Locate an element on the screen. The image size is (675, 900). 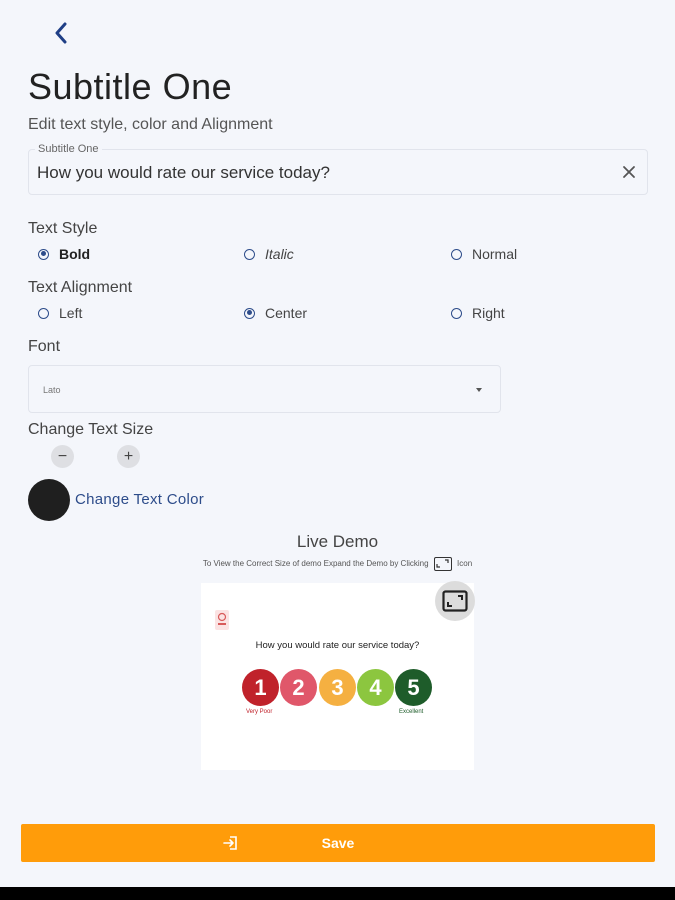
radio-right: Right is located at coordinates (478, 313).